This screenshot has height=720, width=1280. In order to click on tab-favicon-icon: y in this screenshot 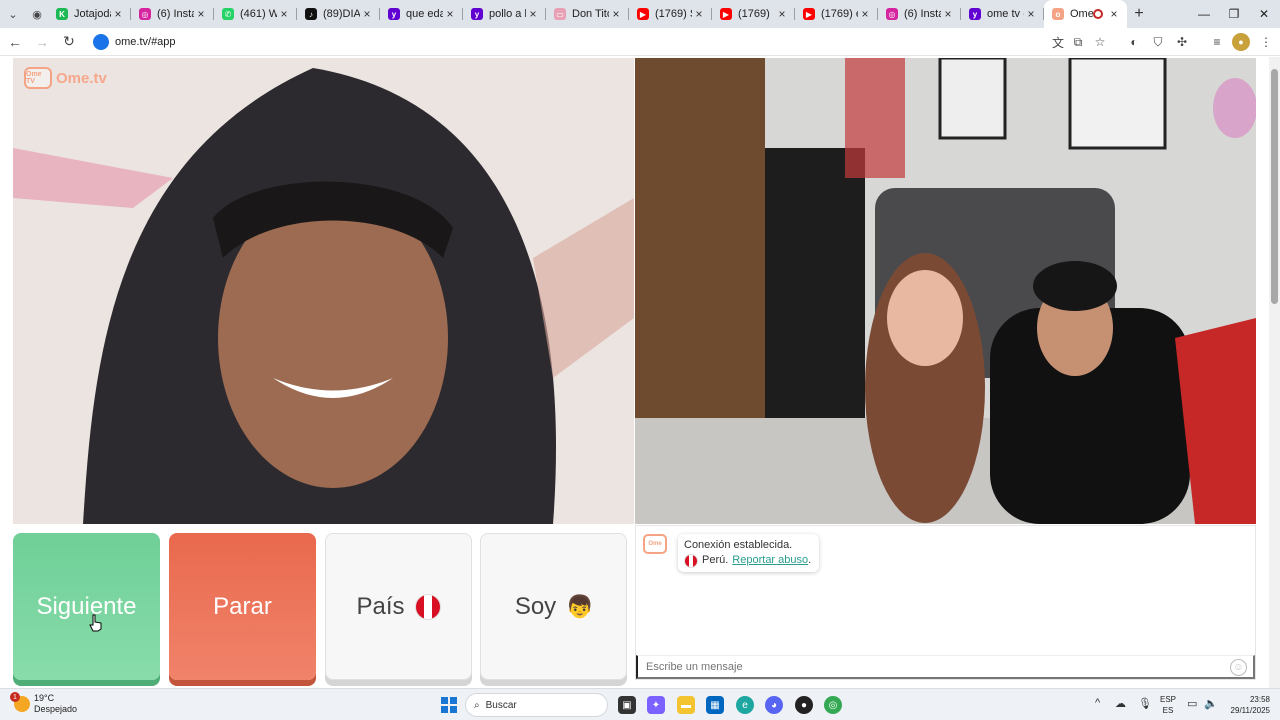, I will do `click(394, 14)`.